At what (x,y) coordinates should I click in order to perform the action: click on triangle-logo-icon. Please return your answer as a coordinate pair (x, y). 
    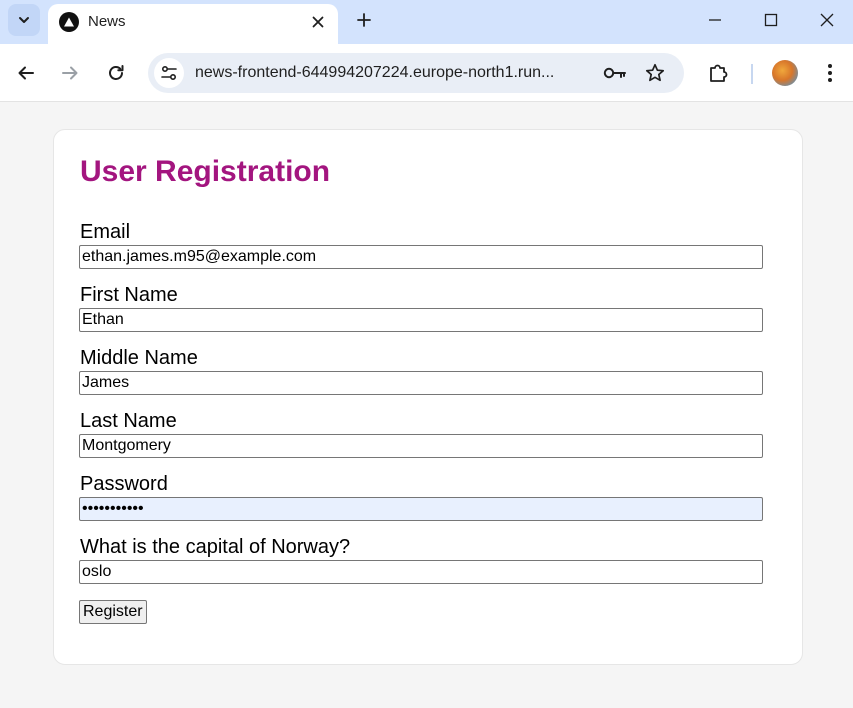
    Looking at the image, I should click on (69, 22).